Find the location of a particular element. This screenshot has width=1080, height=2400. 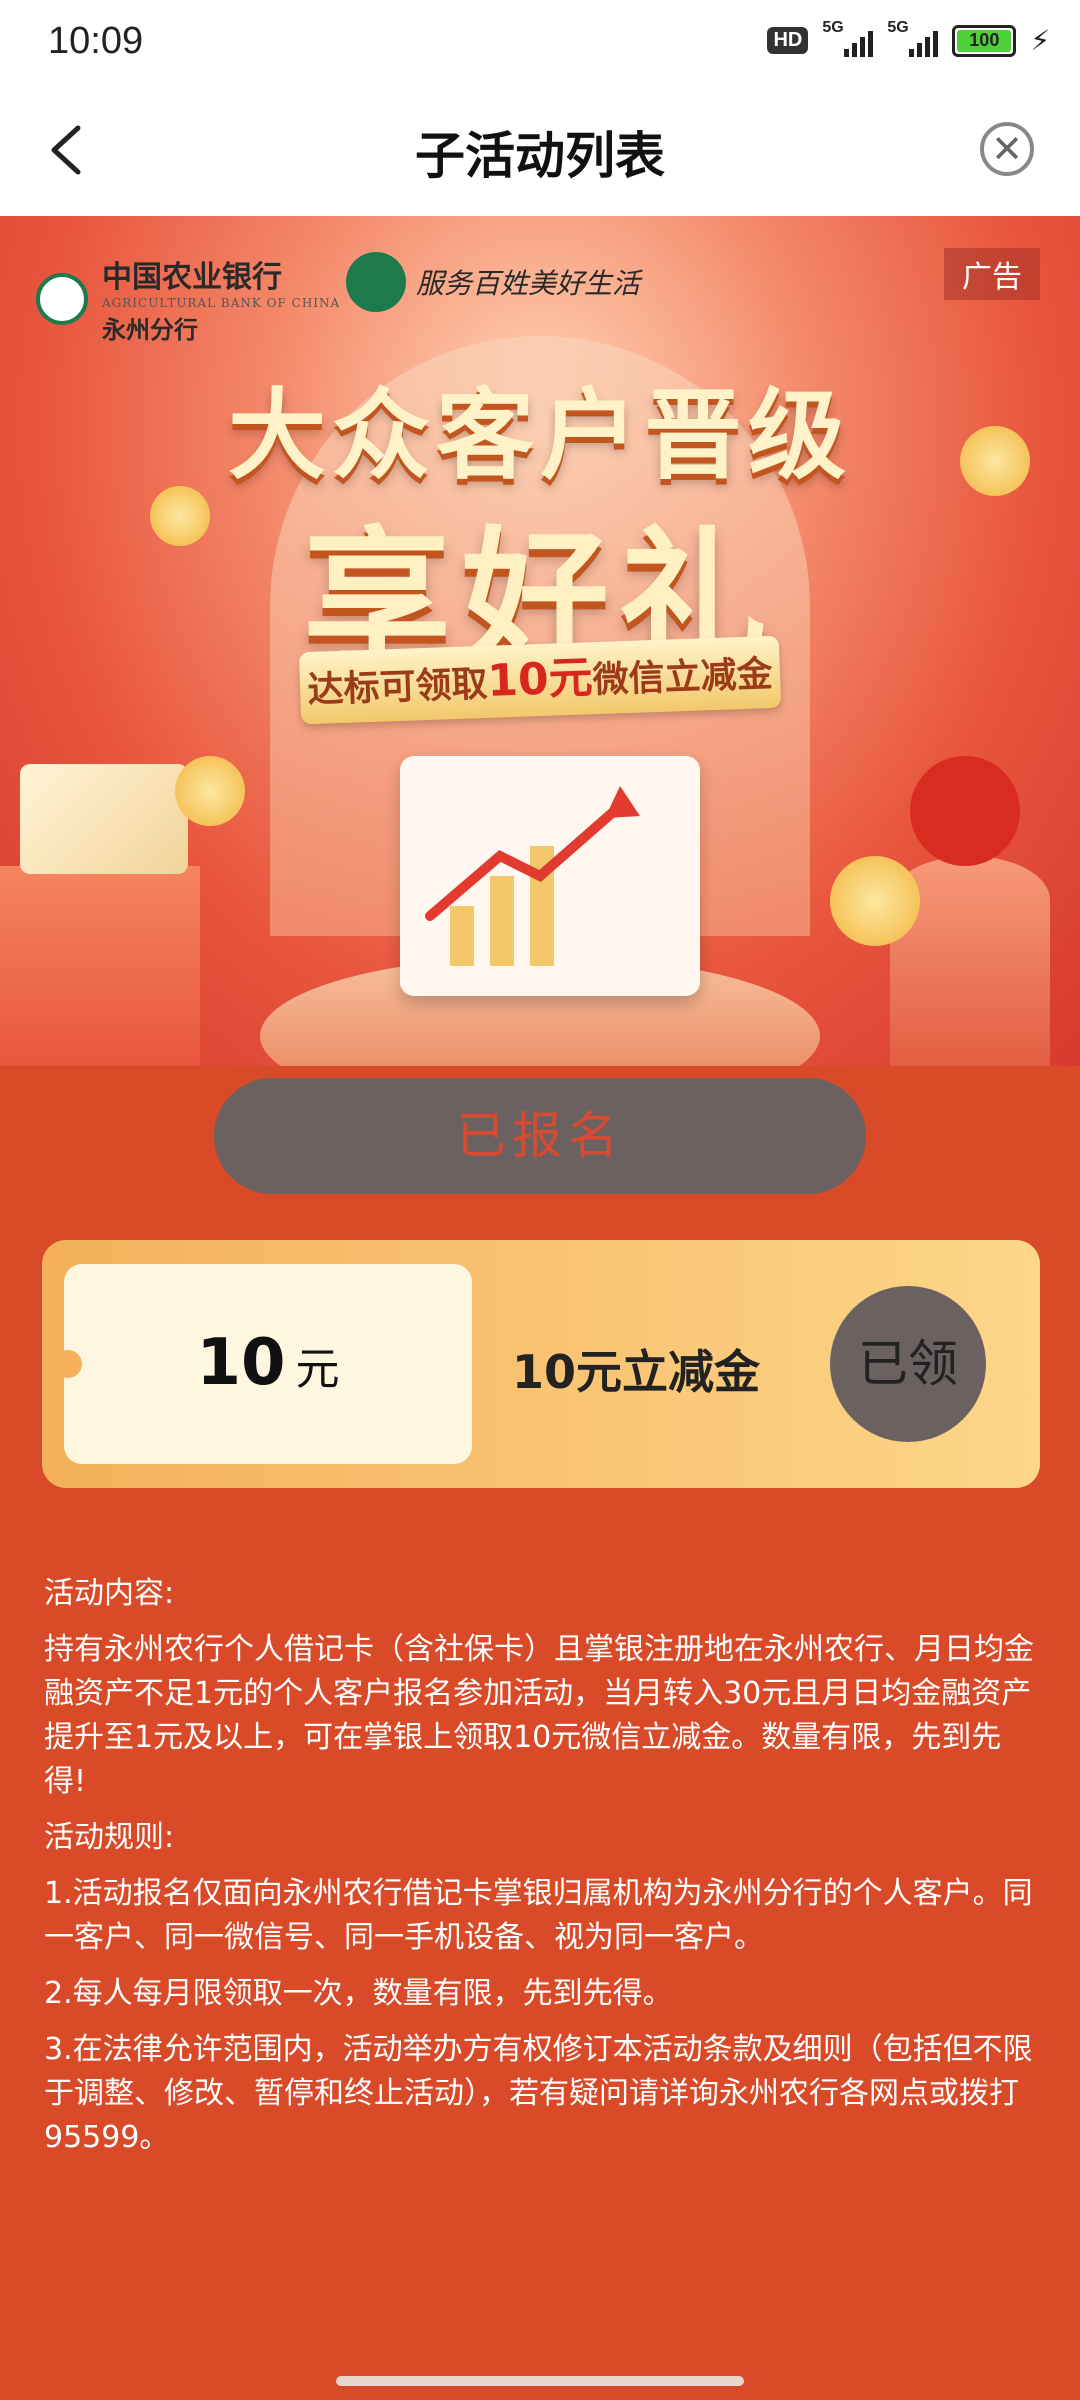

banner-headline: 大众客户晋级 is located at coordinates (539, 436).